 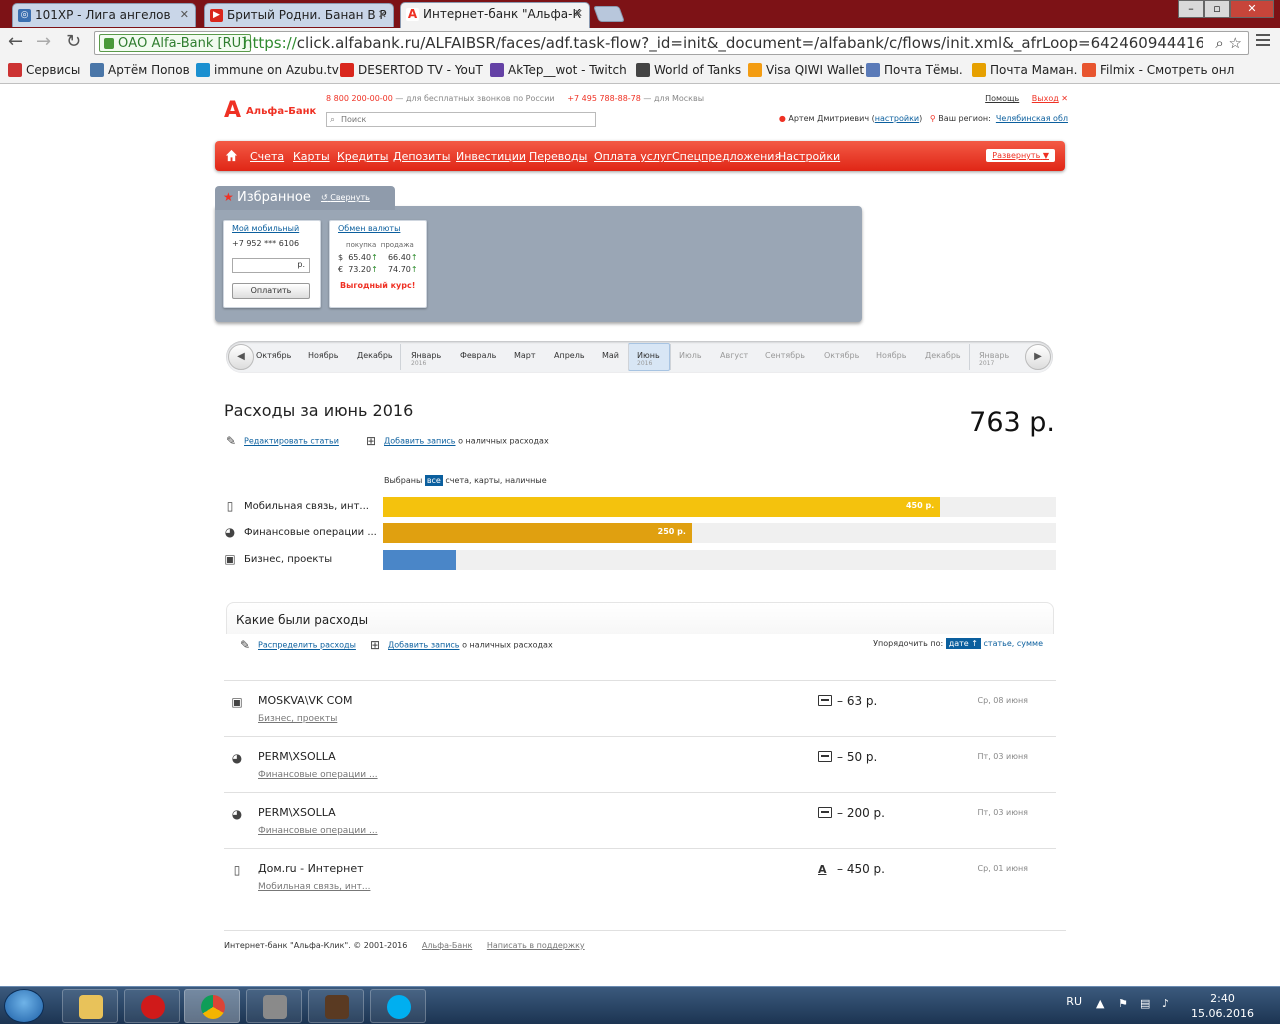 I want to click on month-item: Январь 2016, so click(x=426, y=359).